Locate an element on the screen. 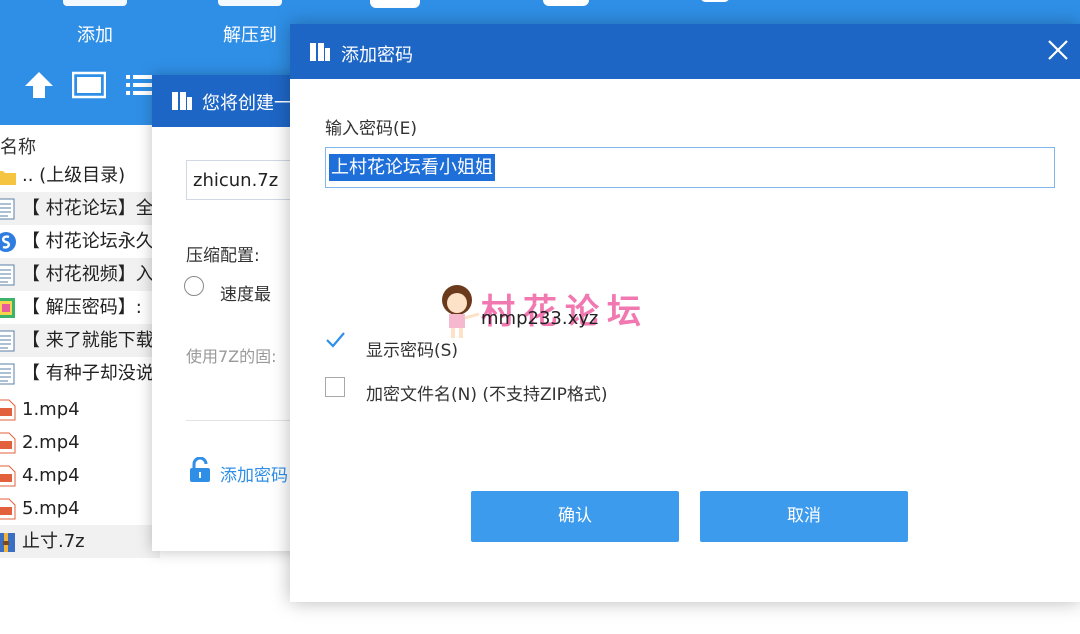  view-file-icon is located at coordinates (566, 3).